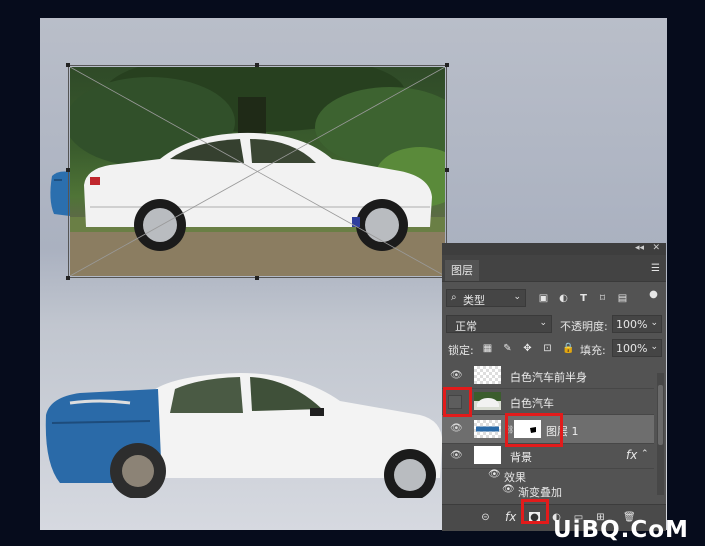 This screenshot has width=705, height=546. Describe the element at coordinates (466, 326) in the screenshot. I see `blend-mode-label: 正常` at that location.